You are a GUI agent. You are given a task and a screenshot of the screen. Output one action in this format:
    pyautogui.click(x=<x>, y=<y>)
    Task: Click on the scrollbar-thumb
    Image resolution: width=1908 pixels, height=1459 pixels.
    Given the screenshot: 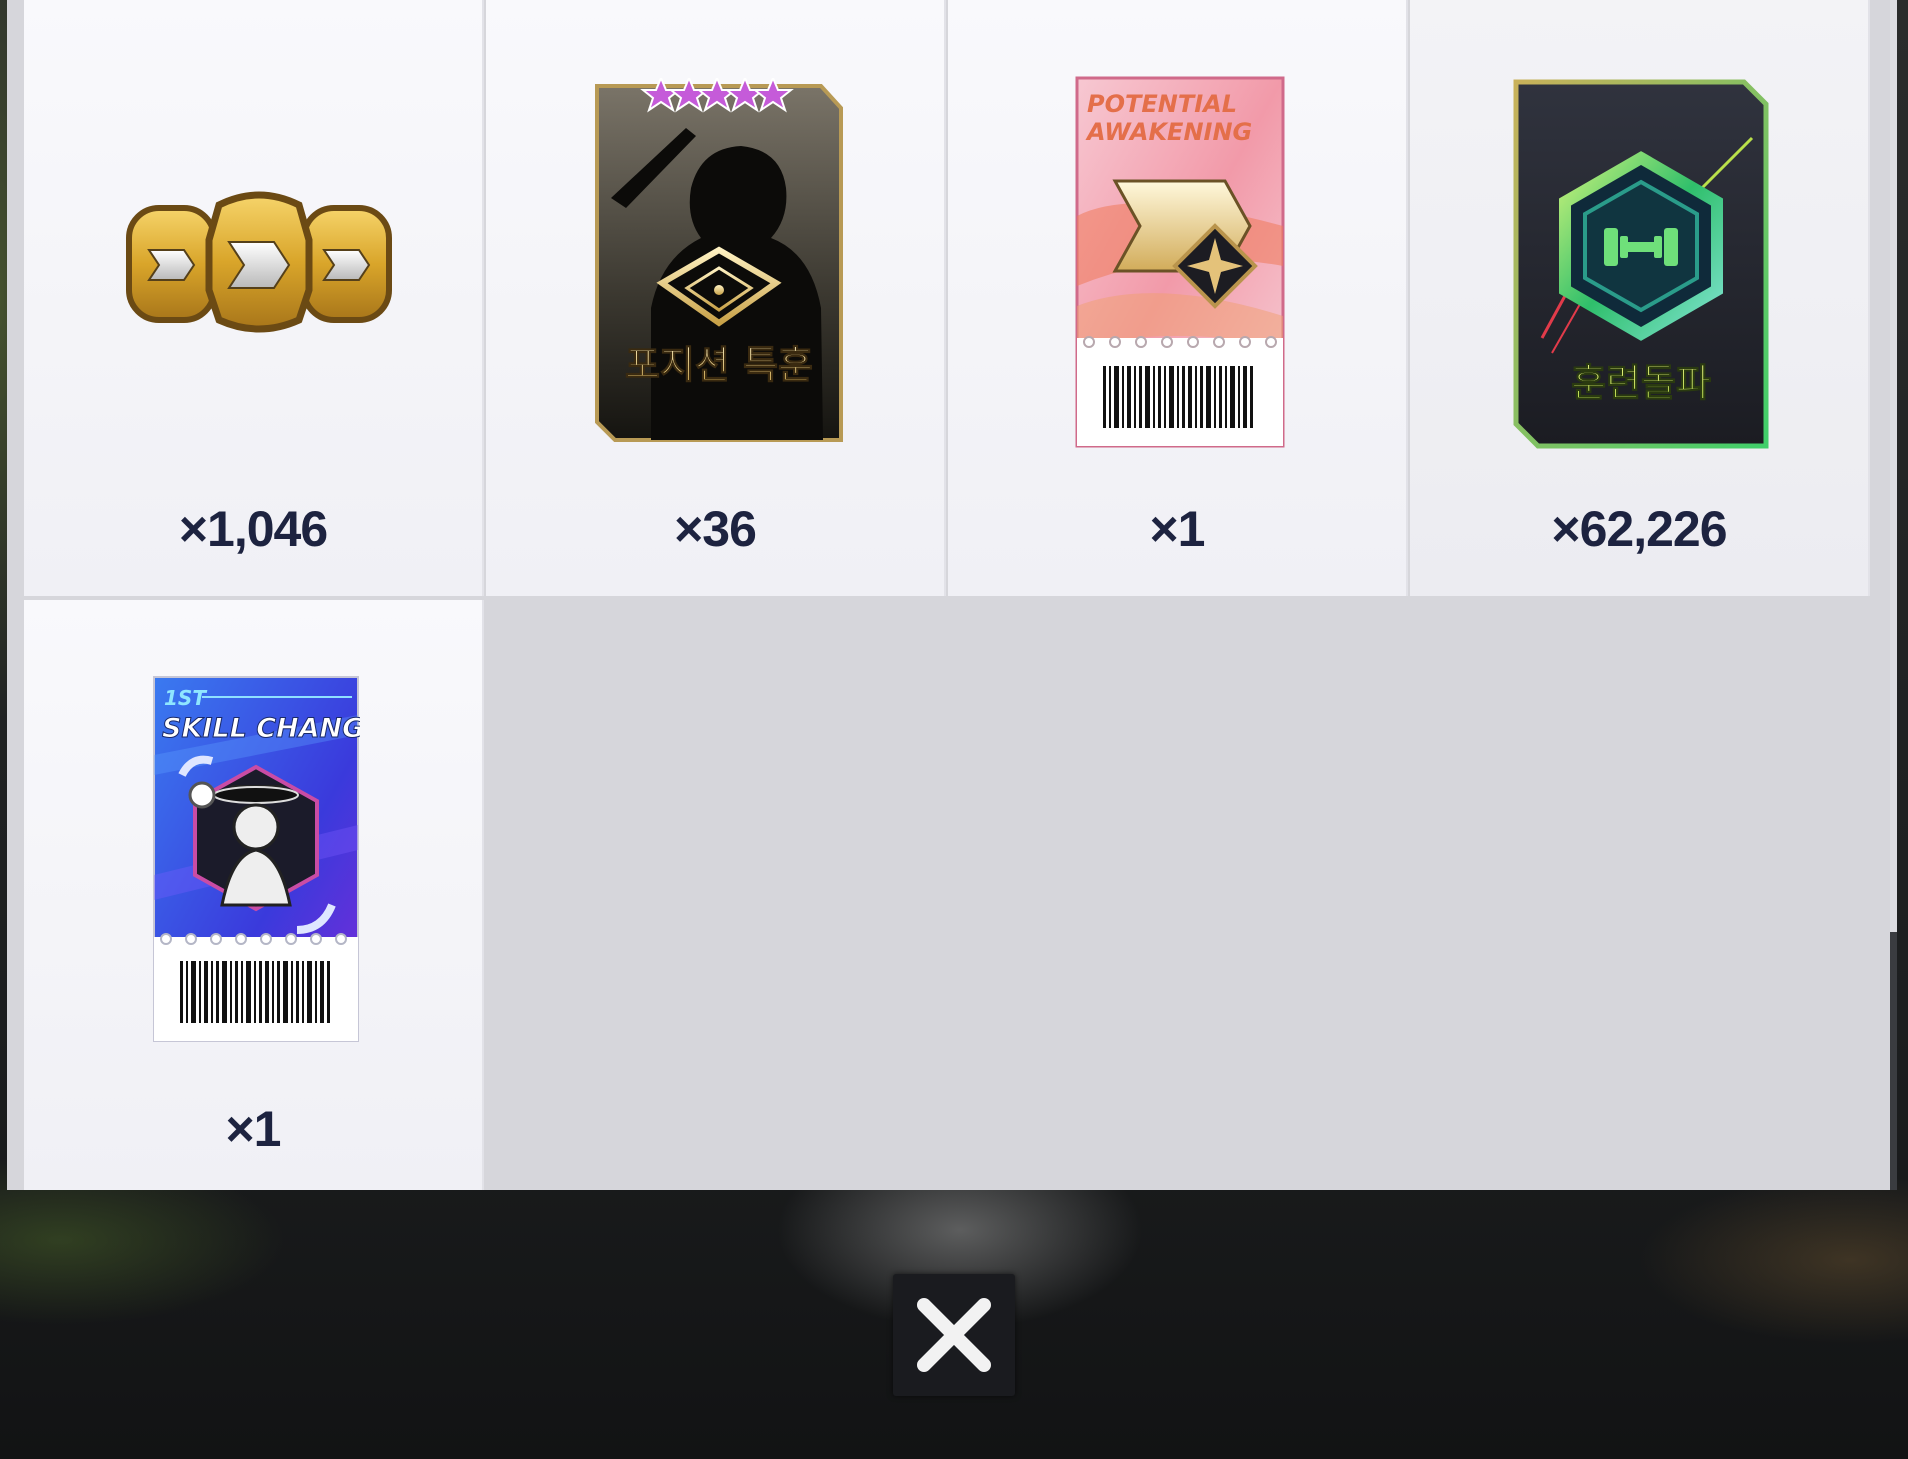 What is the action you would take?
    pyautogui.click(x=1893, y=1061)
    